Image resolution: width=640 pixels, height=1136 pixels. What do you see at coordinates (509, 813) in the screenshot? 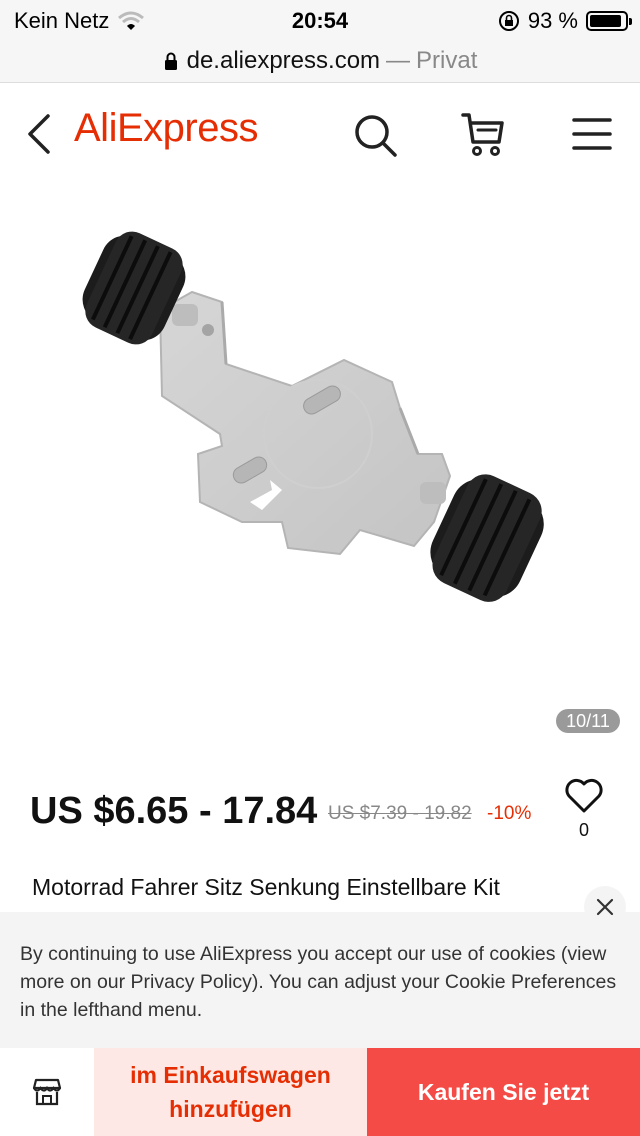
I see `discount-badge: -10%` at bounding box center [509, 813].